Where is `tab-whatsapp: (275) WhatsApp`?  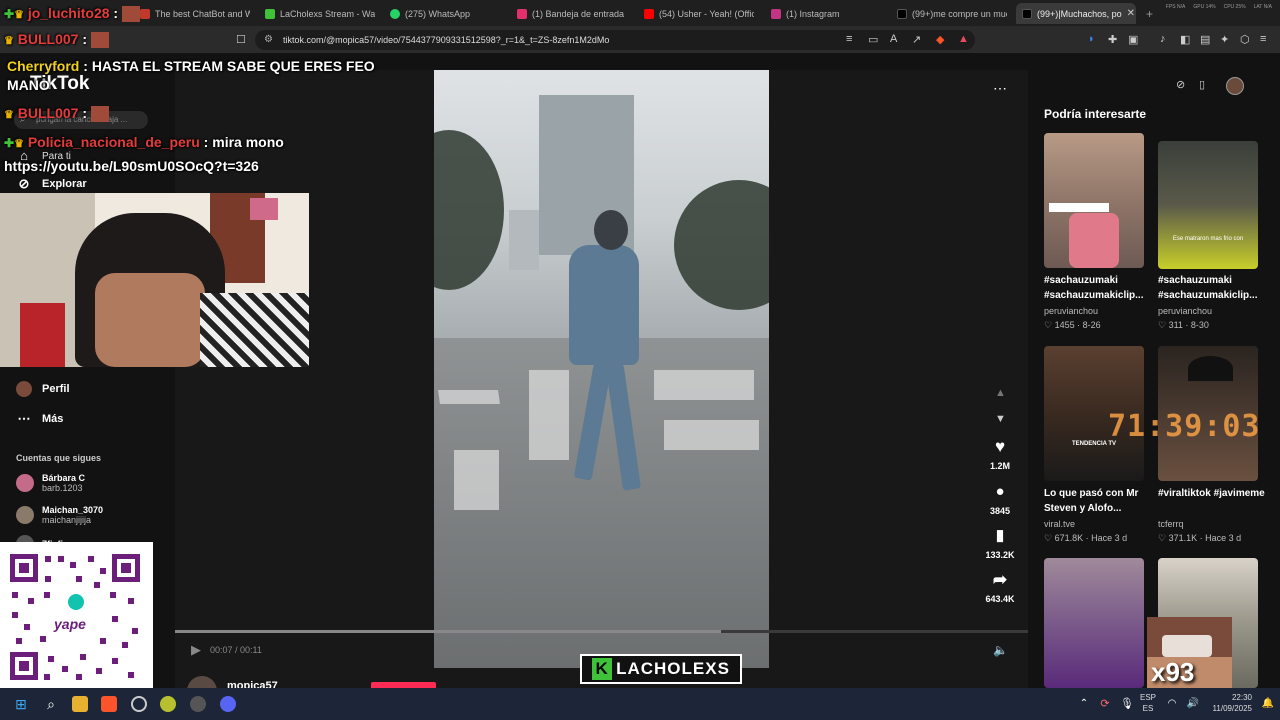 tab-whatsapp: (275) WhatsApp is located at coordinates (445, 13).